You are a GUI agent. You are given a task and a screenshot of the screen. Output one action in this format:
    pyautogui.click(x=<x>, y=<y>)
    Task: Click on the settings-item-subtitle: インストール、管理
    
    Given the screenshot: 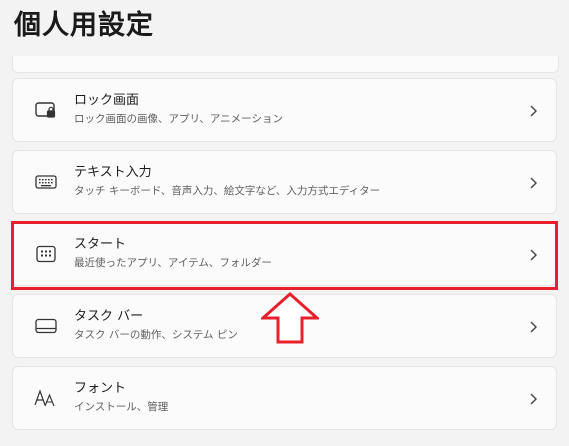 What is the action you would take?
    pyautogui.click(x=121, y=407)
    